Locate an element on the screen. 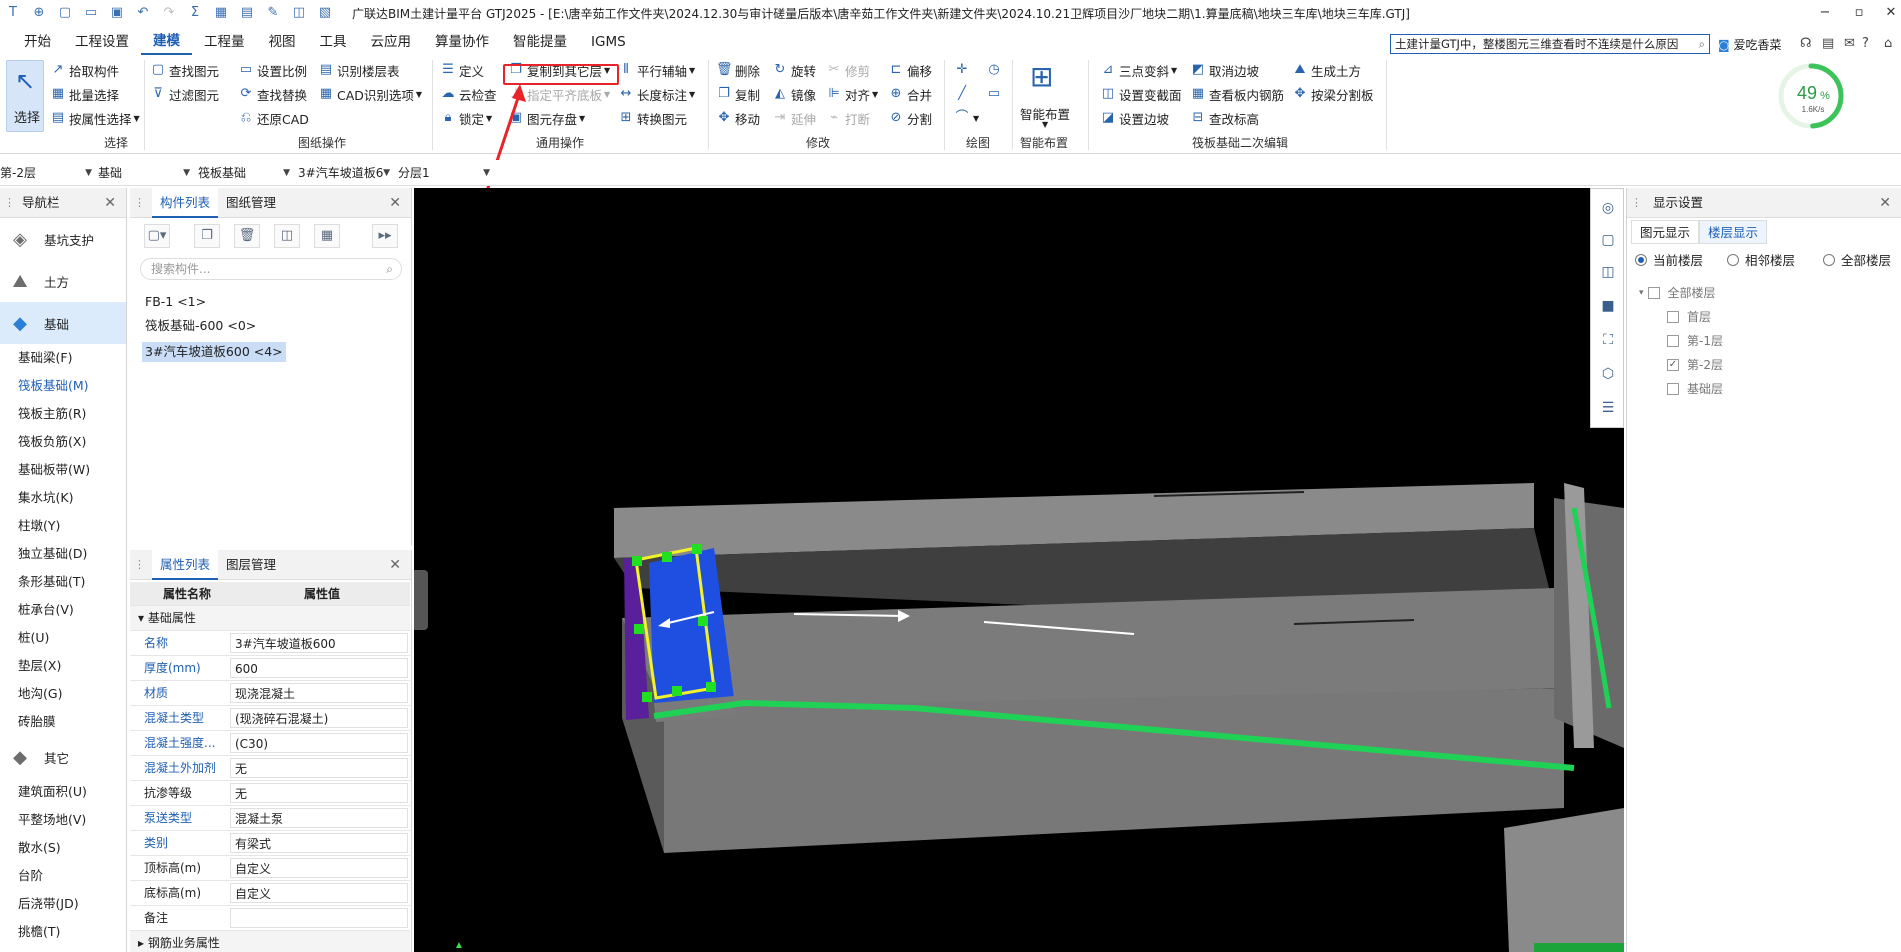 Image resolution: width=1901 pixels, height=952 pixels. property-value-field: 无 is located at coordinates (319, 793).